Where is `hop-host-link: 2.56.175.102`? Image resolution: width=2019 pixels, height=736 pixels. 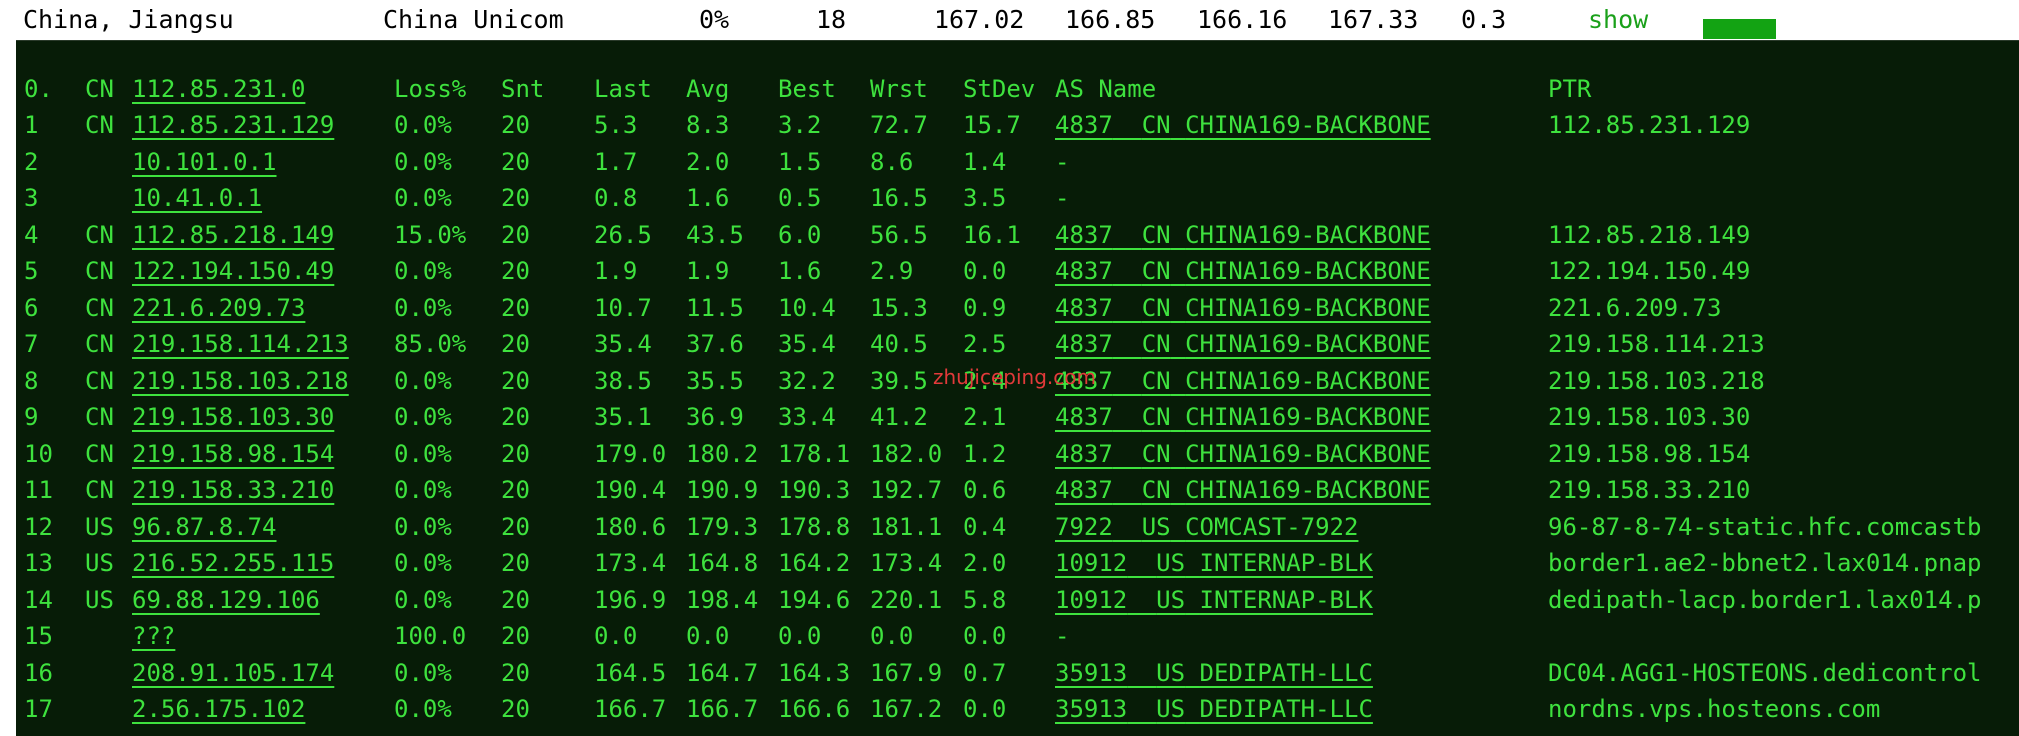
hop-host-link: 2.56.175.102 is located at coordinates (218, 709).